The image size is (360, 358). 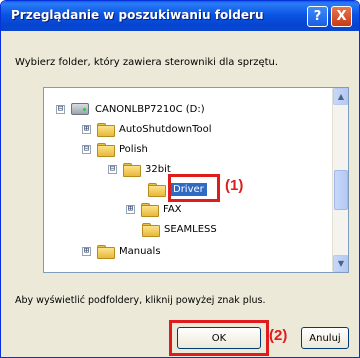 I want to click on tree-item-32bit: ⊟ 32bit, so click(x=139, y=169).